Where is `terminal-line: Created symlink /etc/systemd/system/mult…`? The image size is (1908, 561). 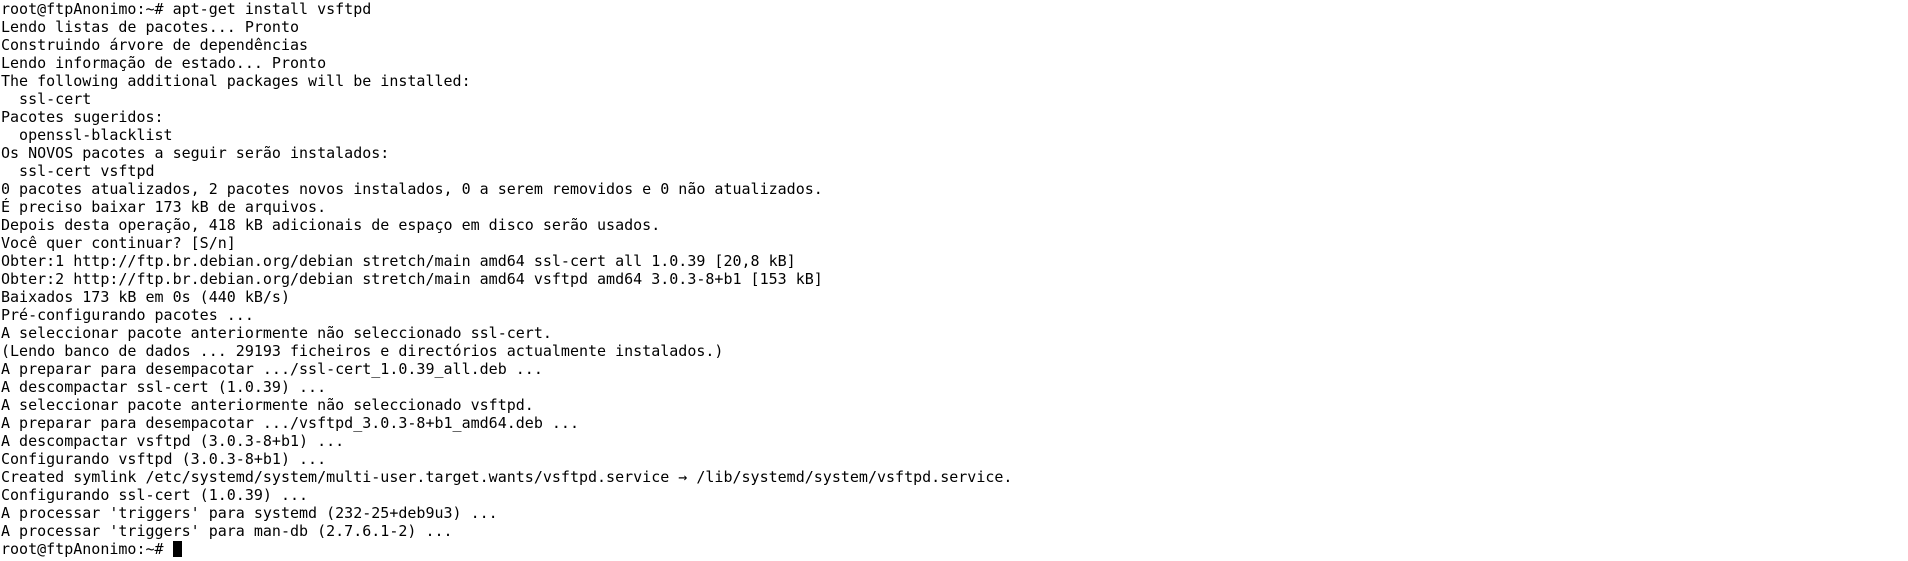 terminal-line: Created symlink /etc/systemd/system/mult… is located at coordinates (507, 477).